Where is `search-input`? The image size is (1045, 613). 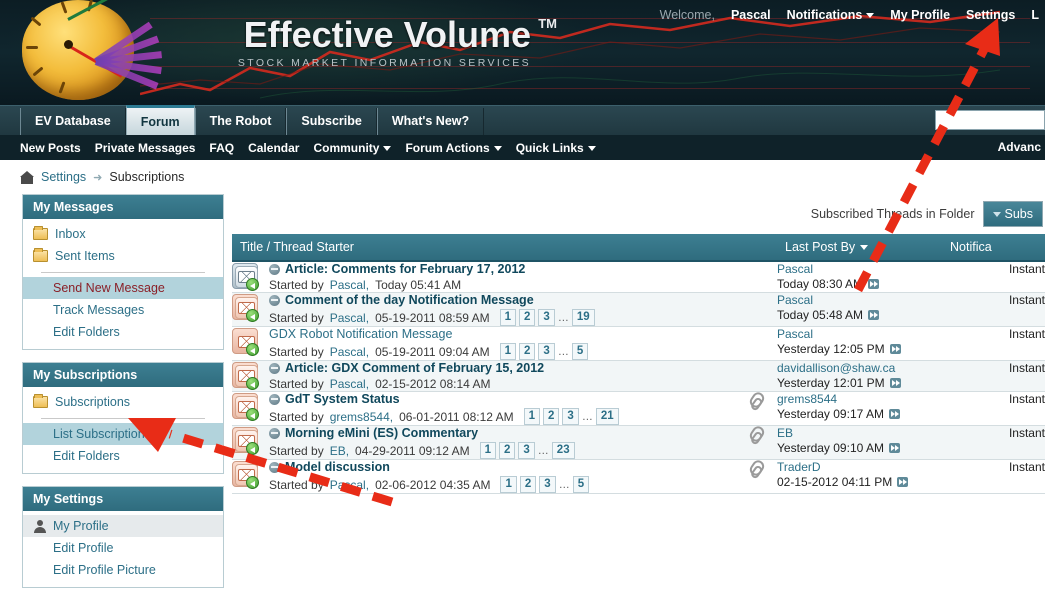 search-input is located at coordinates (990, 120).